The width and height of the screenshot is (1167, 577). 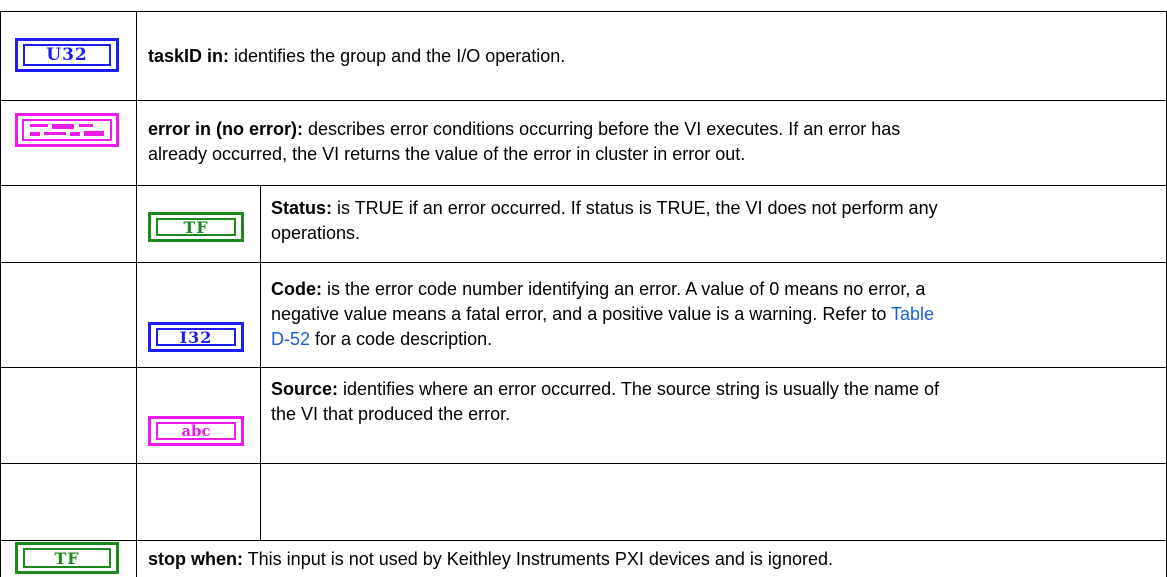 What do you see at coordinates (136, 294) in the screenshot?
I see `column-divider` at bounding box center [136, 294].